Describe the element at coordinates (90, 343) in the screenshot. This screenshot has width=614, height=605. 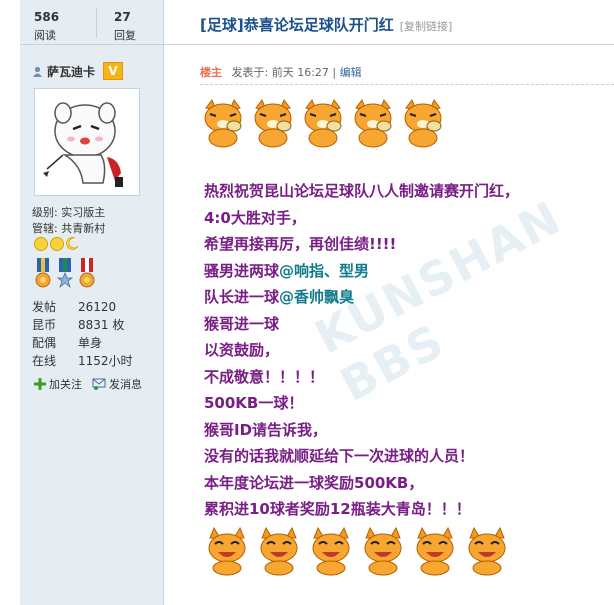
I see `profile-value: 单身` at that location.